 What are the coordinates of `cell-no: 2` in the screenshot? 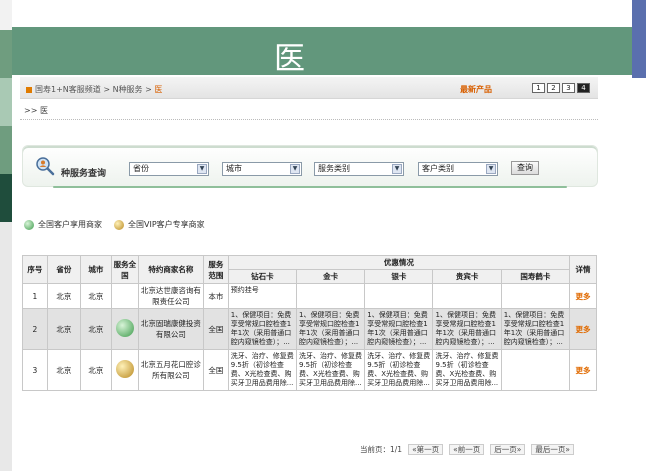 It's located at (35, 329).